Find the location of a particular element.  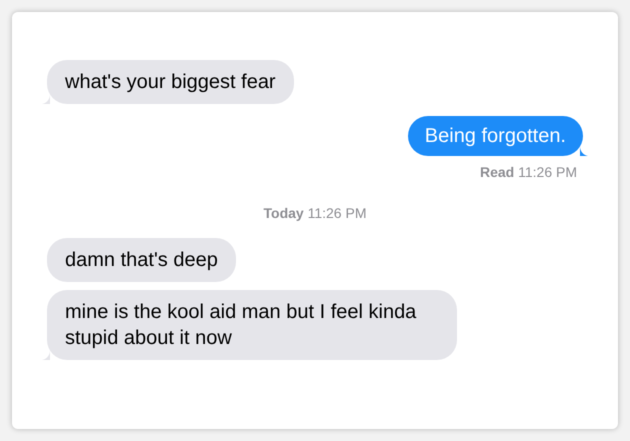

date-label: Today 11:26 PM is located at coordinates (315, 213).